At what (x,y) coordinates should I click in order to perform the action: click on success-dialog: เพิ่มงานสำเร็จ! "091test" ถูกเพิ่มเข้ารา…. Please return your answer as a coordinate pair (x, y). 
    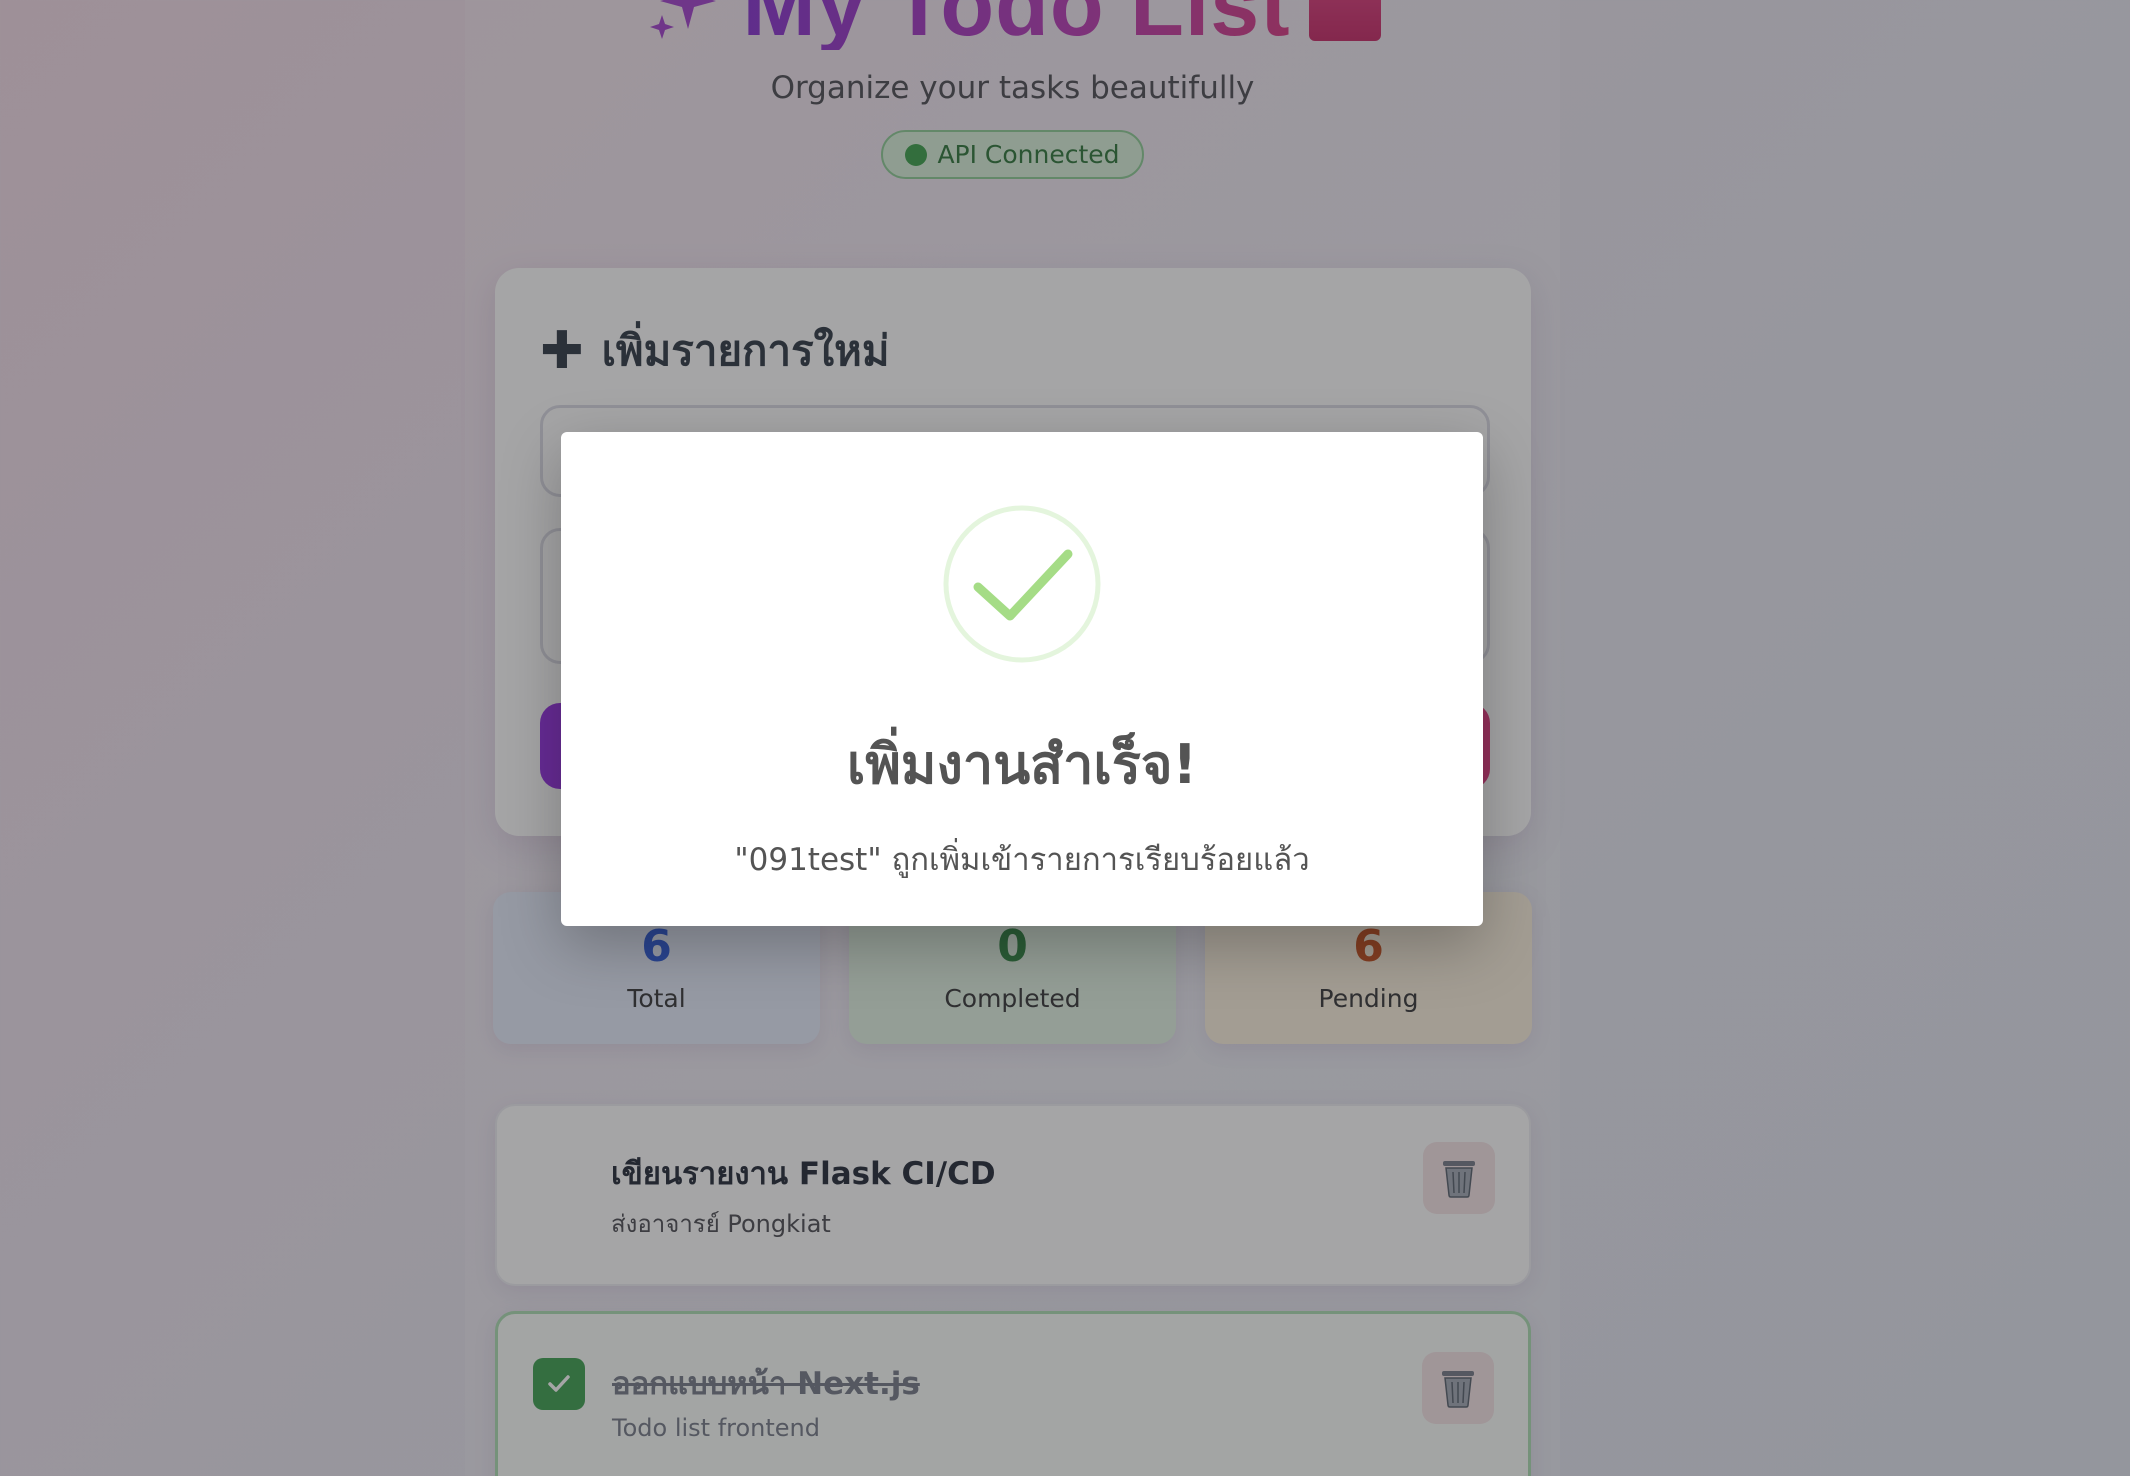
    Looking at the image, I should click on (1022, 679).